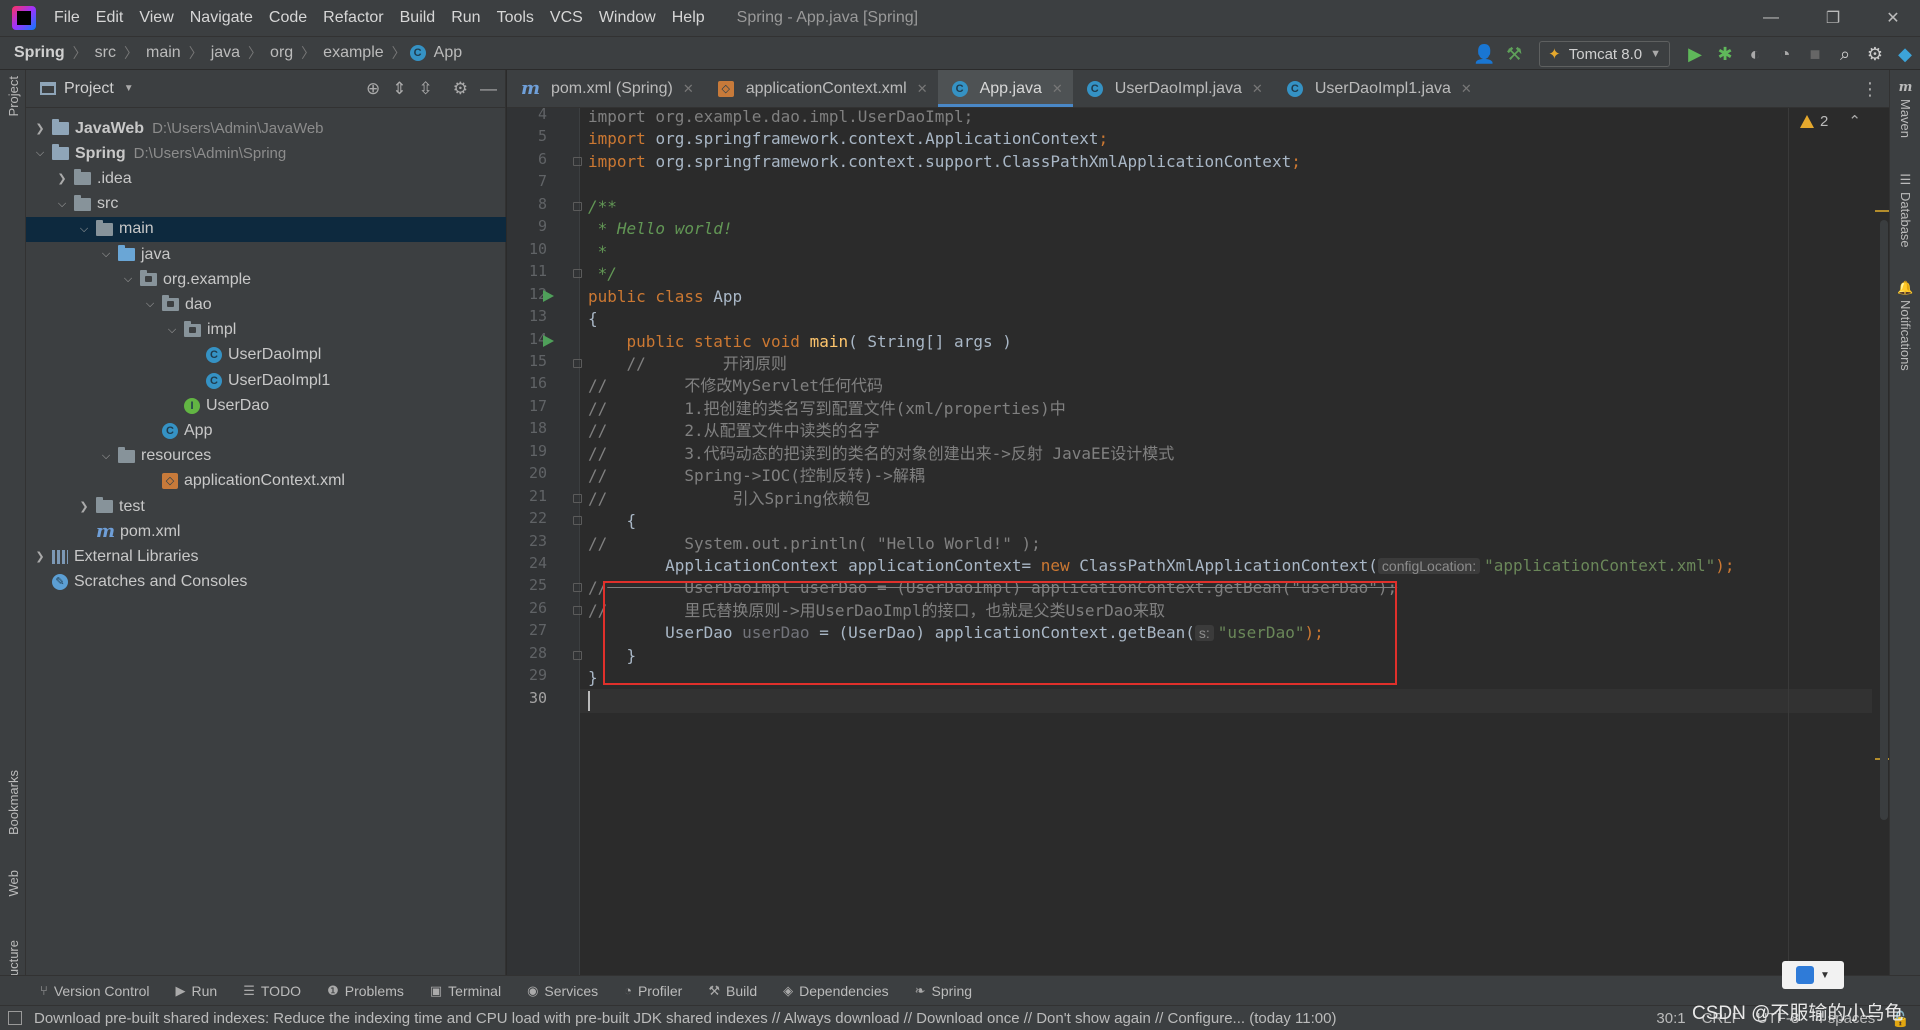 This screenshot has height=1030, width=1920. I want to click on tool-window-run: ▶ Run, so click(197, 991).